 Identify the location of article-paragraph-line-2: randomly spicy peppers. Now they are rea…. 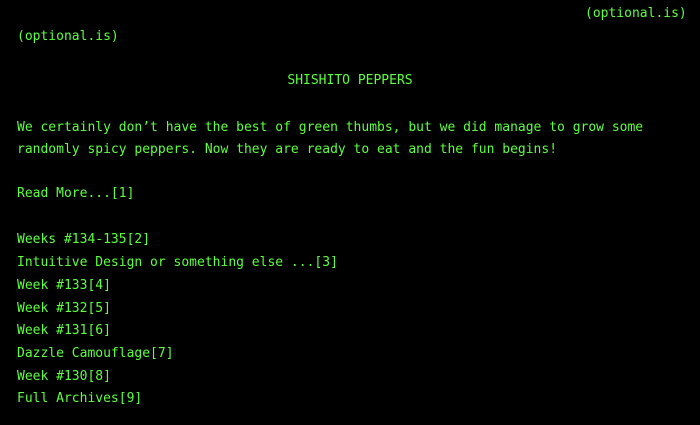
(287, 149).